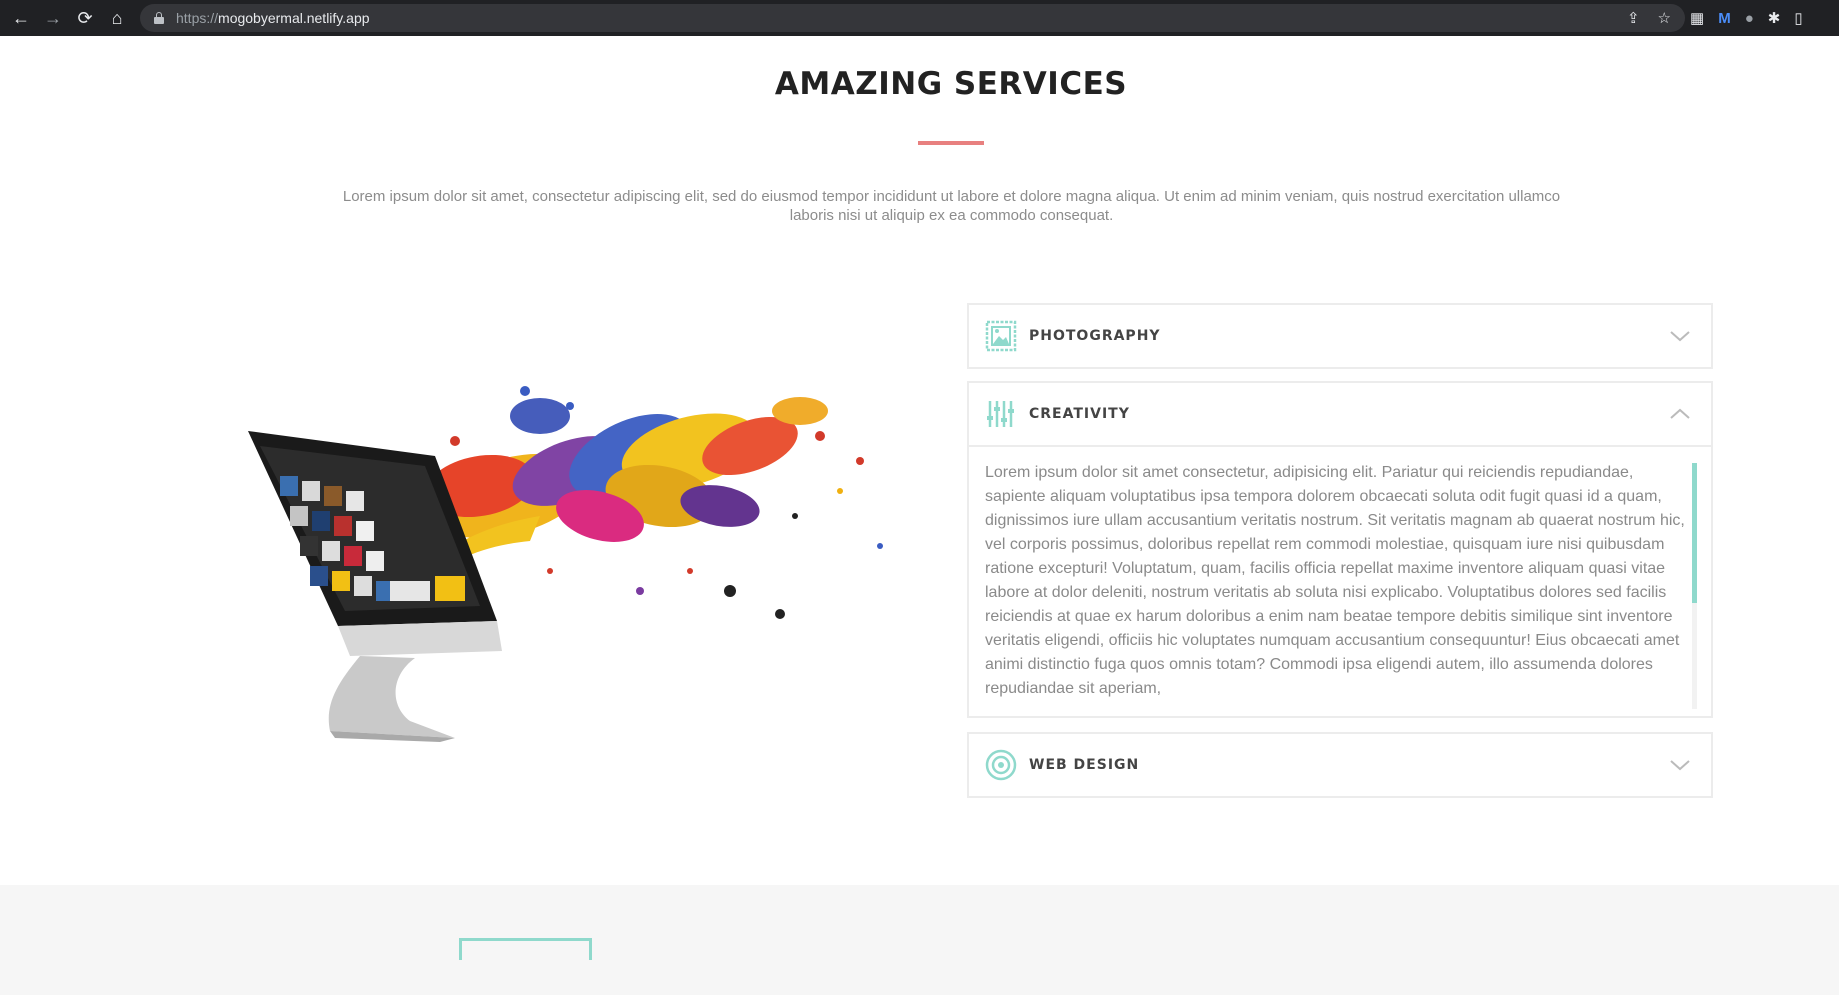 The height and width of the screenshot is (995, 1839). Describe the element at coordinates (294, 18) in the screenshot. I see `url-host: mogobyermal.netlify.app` at that location.